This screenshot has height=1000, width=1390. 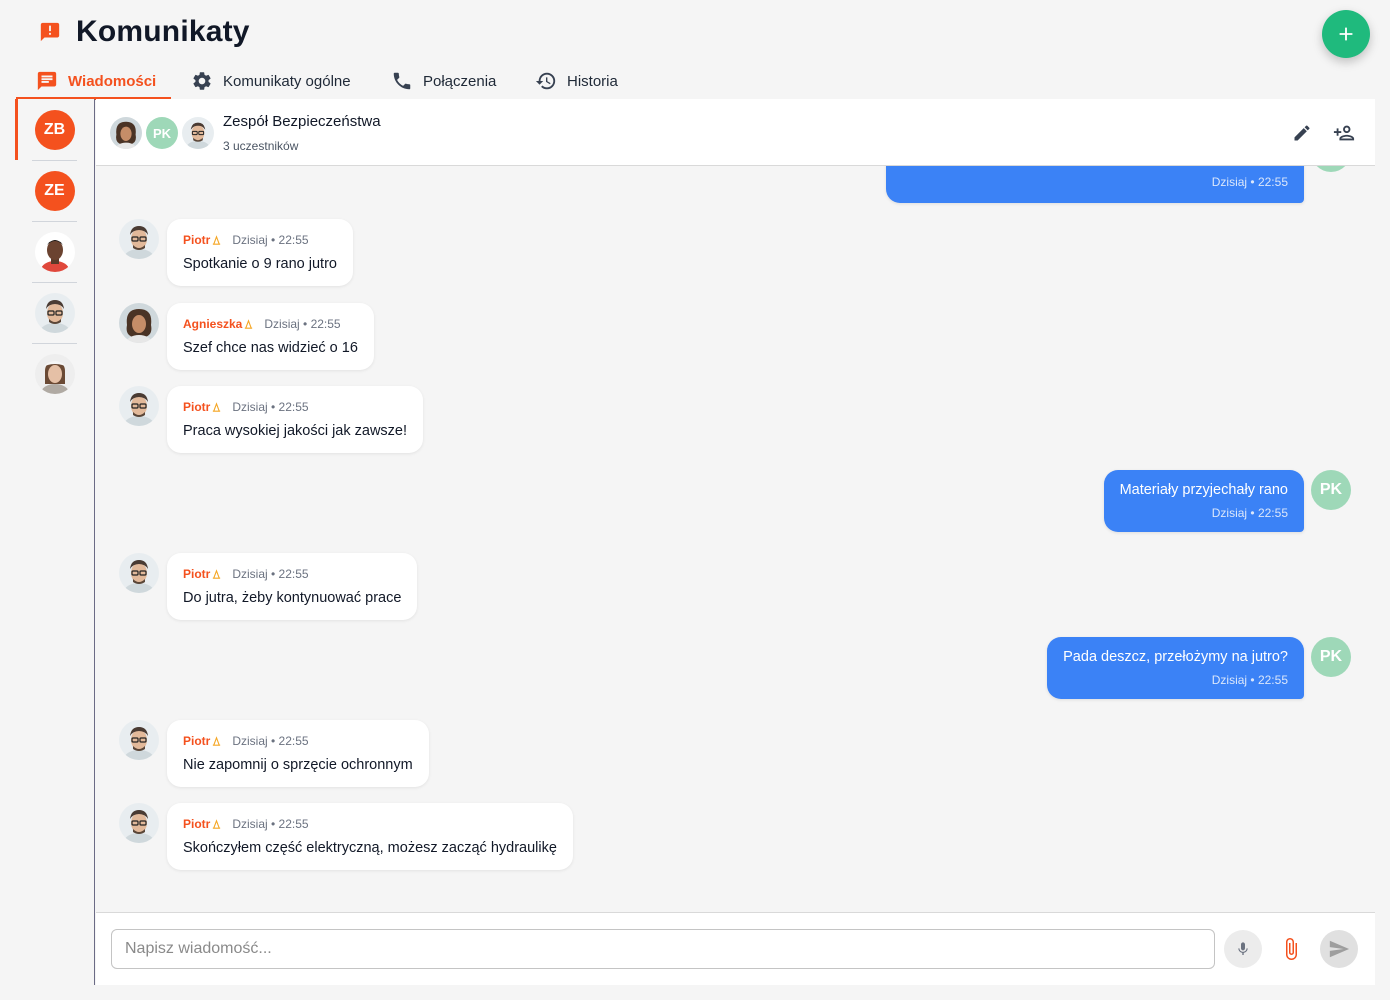 I want to click on message-text: Szef chce nas widzieć o 16, so click(x=270, y=348).